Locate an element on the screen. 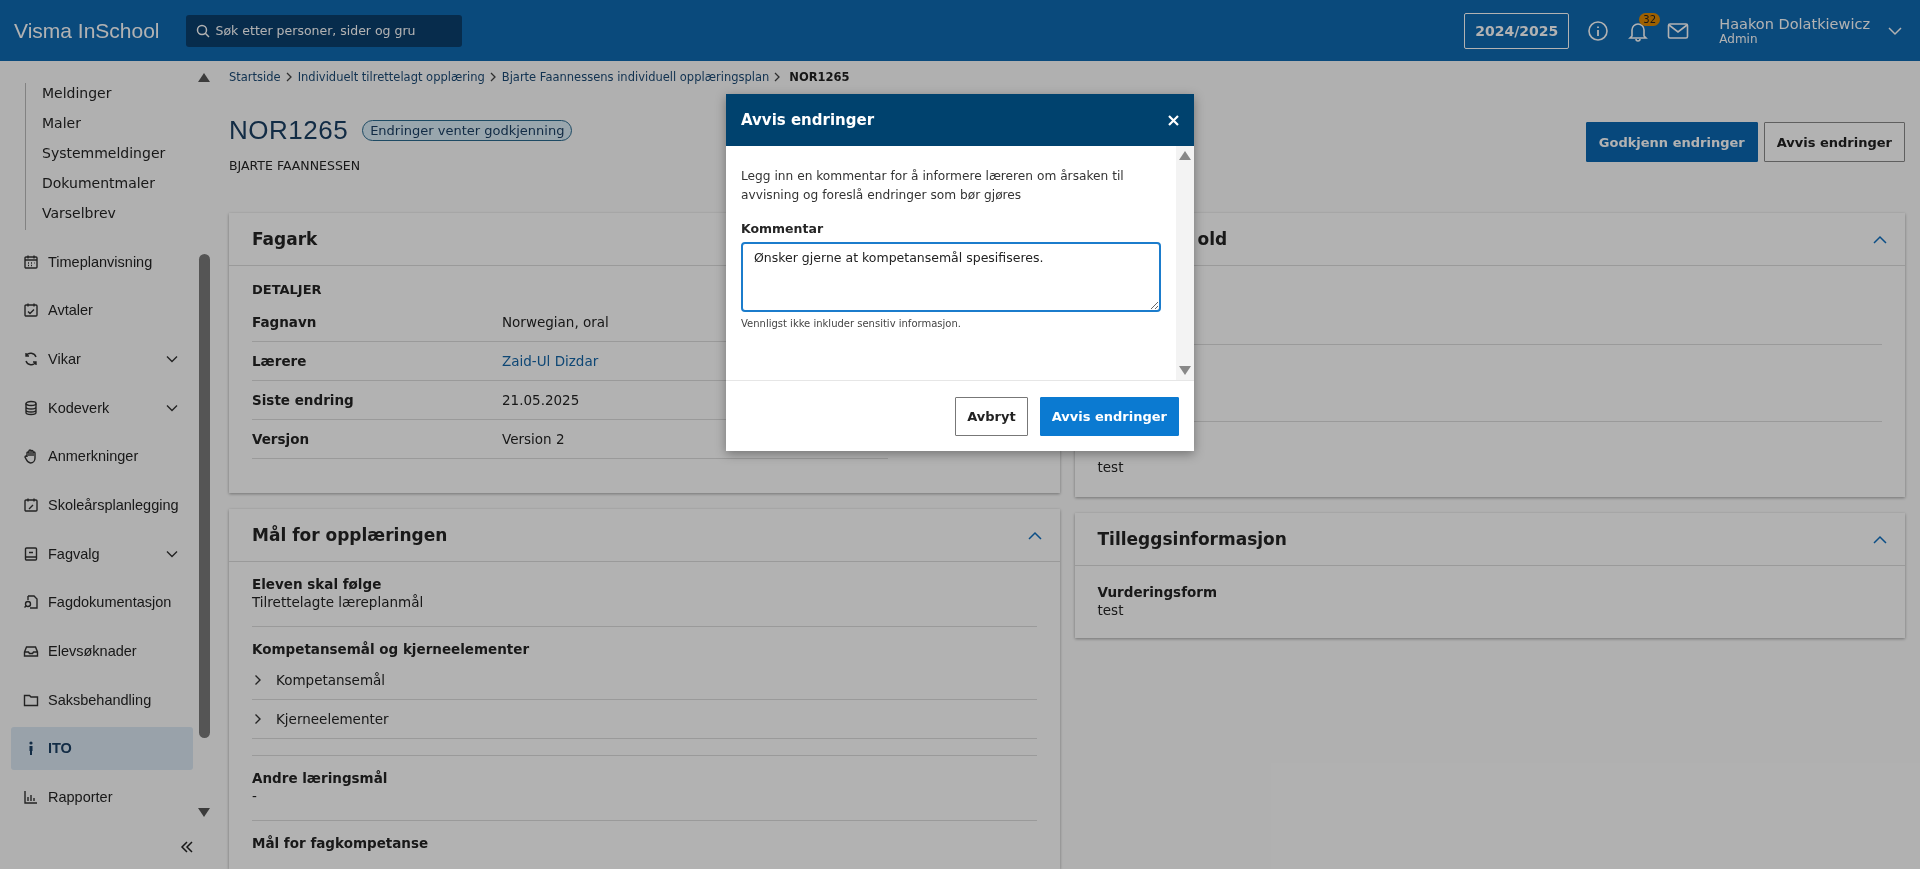 This screenshot has height=869, width=1920. submenu-item: Maler is located at coordinates (131, 123).